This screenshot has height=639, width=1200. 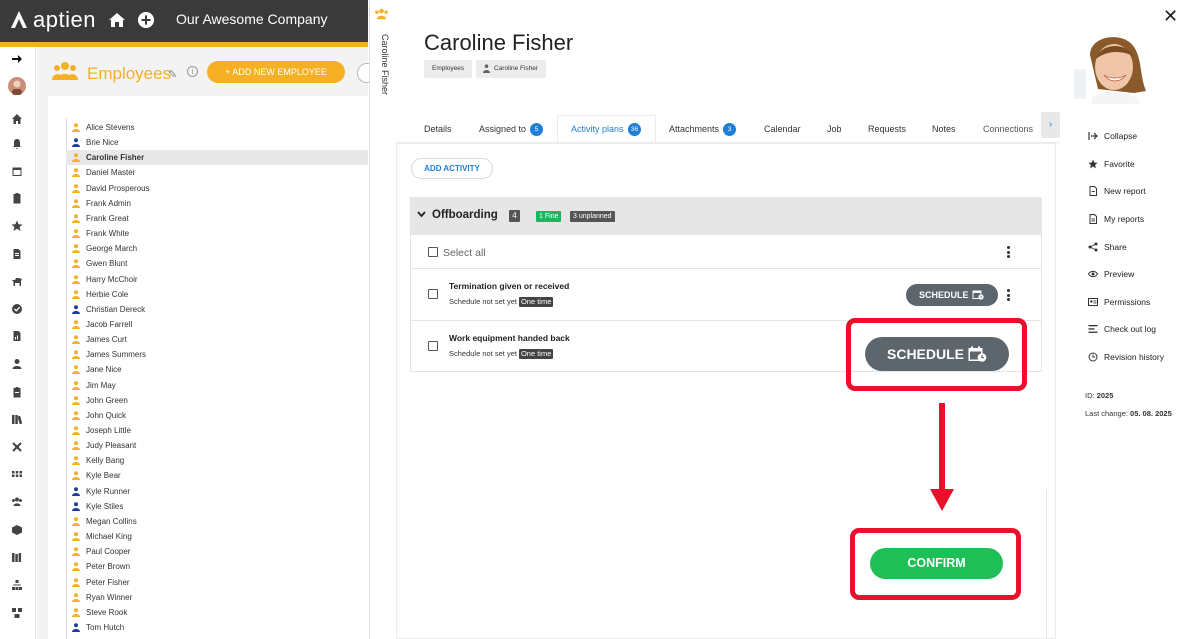 I want to click on employee-name: Tom Hutch, so click(x=105, y=627).